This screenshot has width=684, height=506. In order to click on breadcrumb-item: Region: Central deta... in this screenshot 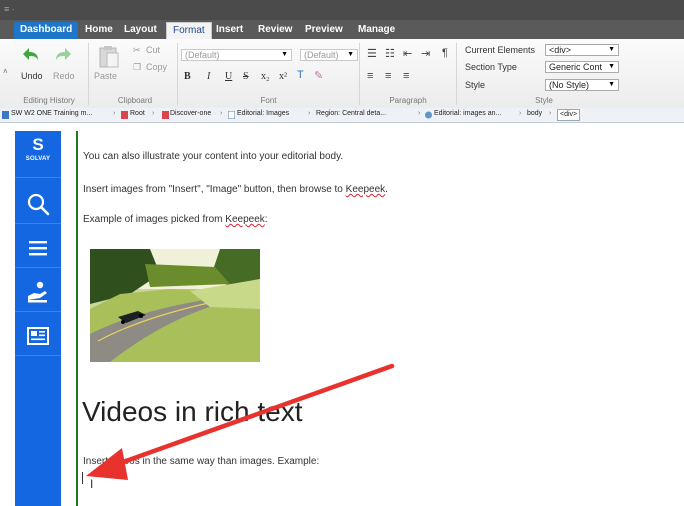, I will do `click(351, 113)`.